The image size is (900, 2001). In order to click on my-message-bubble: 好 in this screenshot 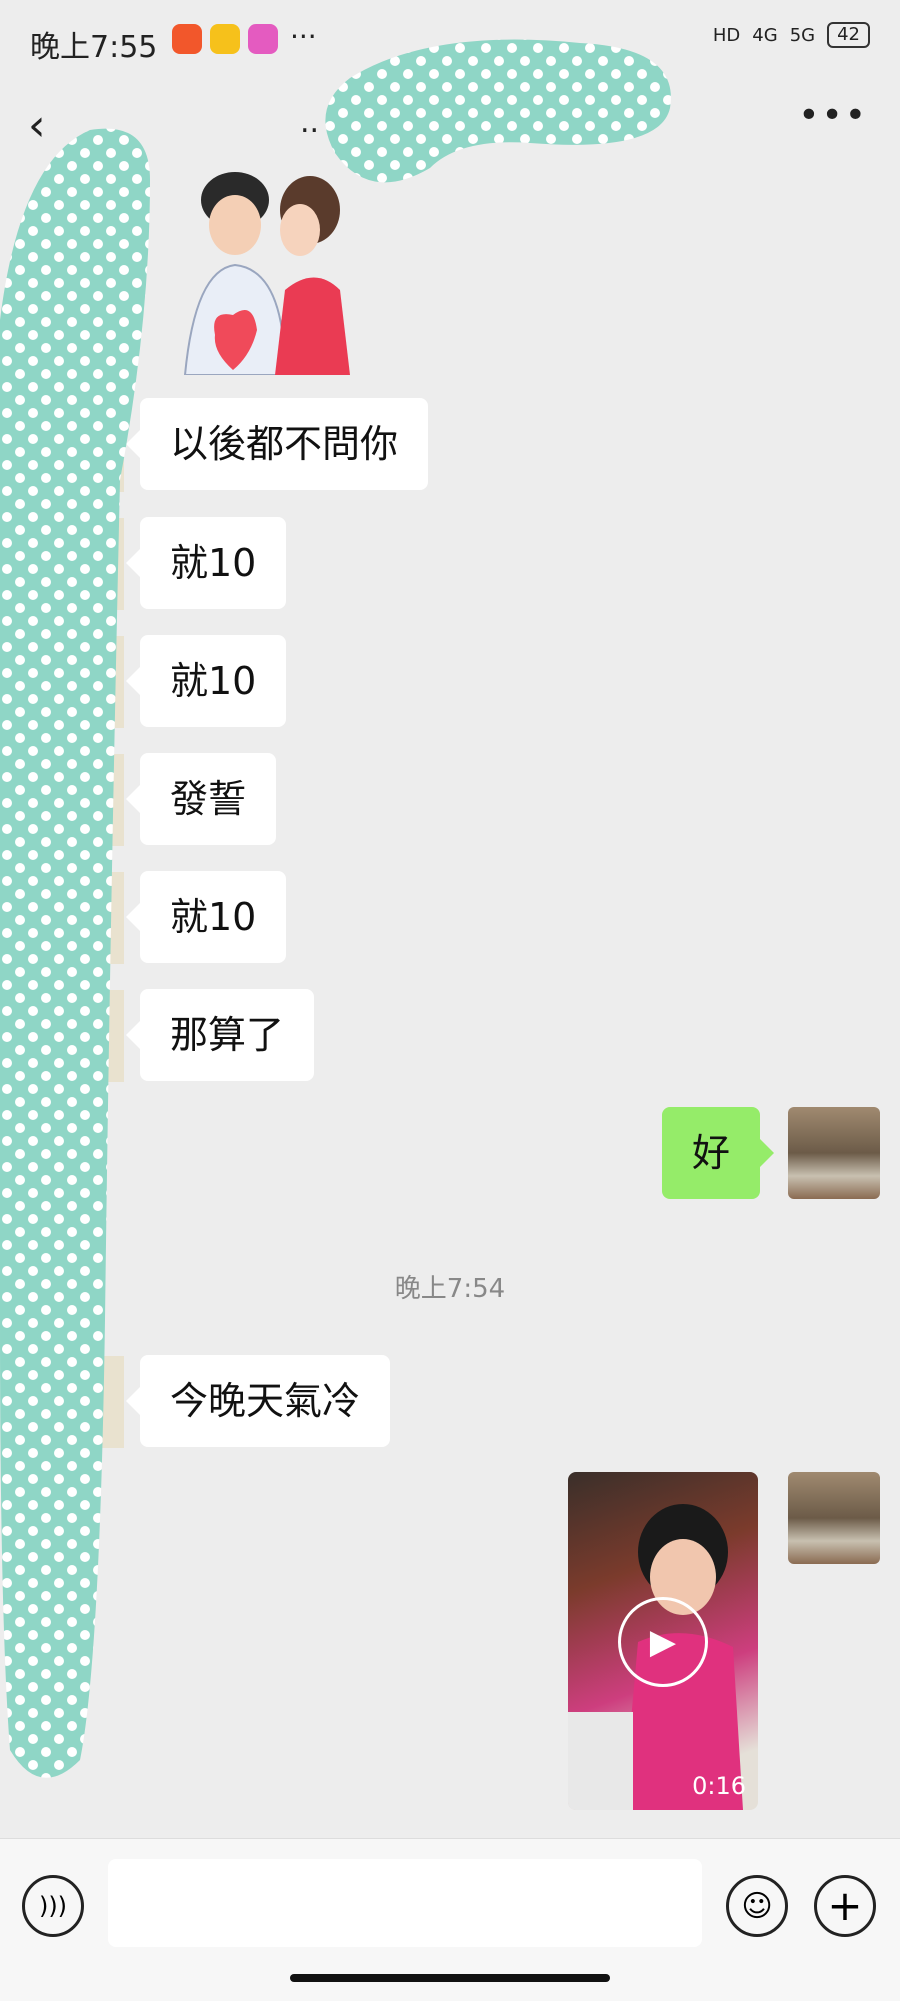, I will do `click(718, 1153)`.